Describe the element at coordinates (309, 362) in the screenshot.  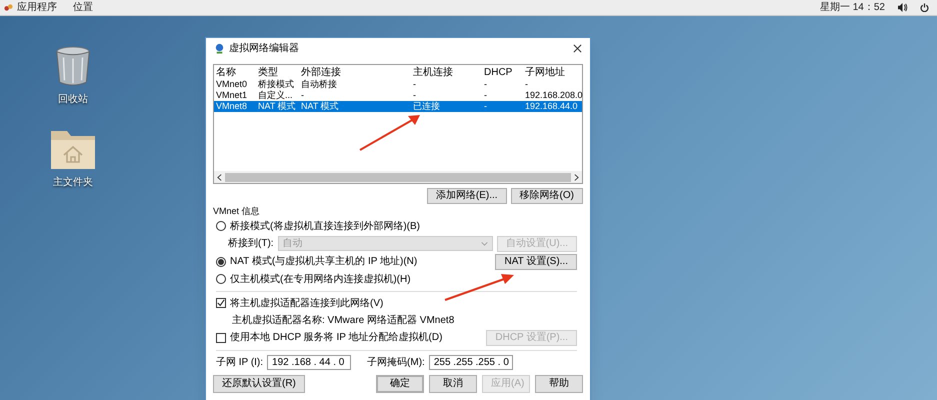
I see `subnet-ip-field: 192 .168 . 44 . 0` at that location.